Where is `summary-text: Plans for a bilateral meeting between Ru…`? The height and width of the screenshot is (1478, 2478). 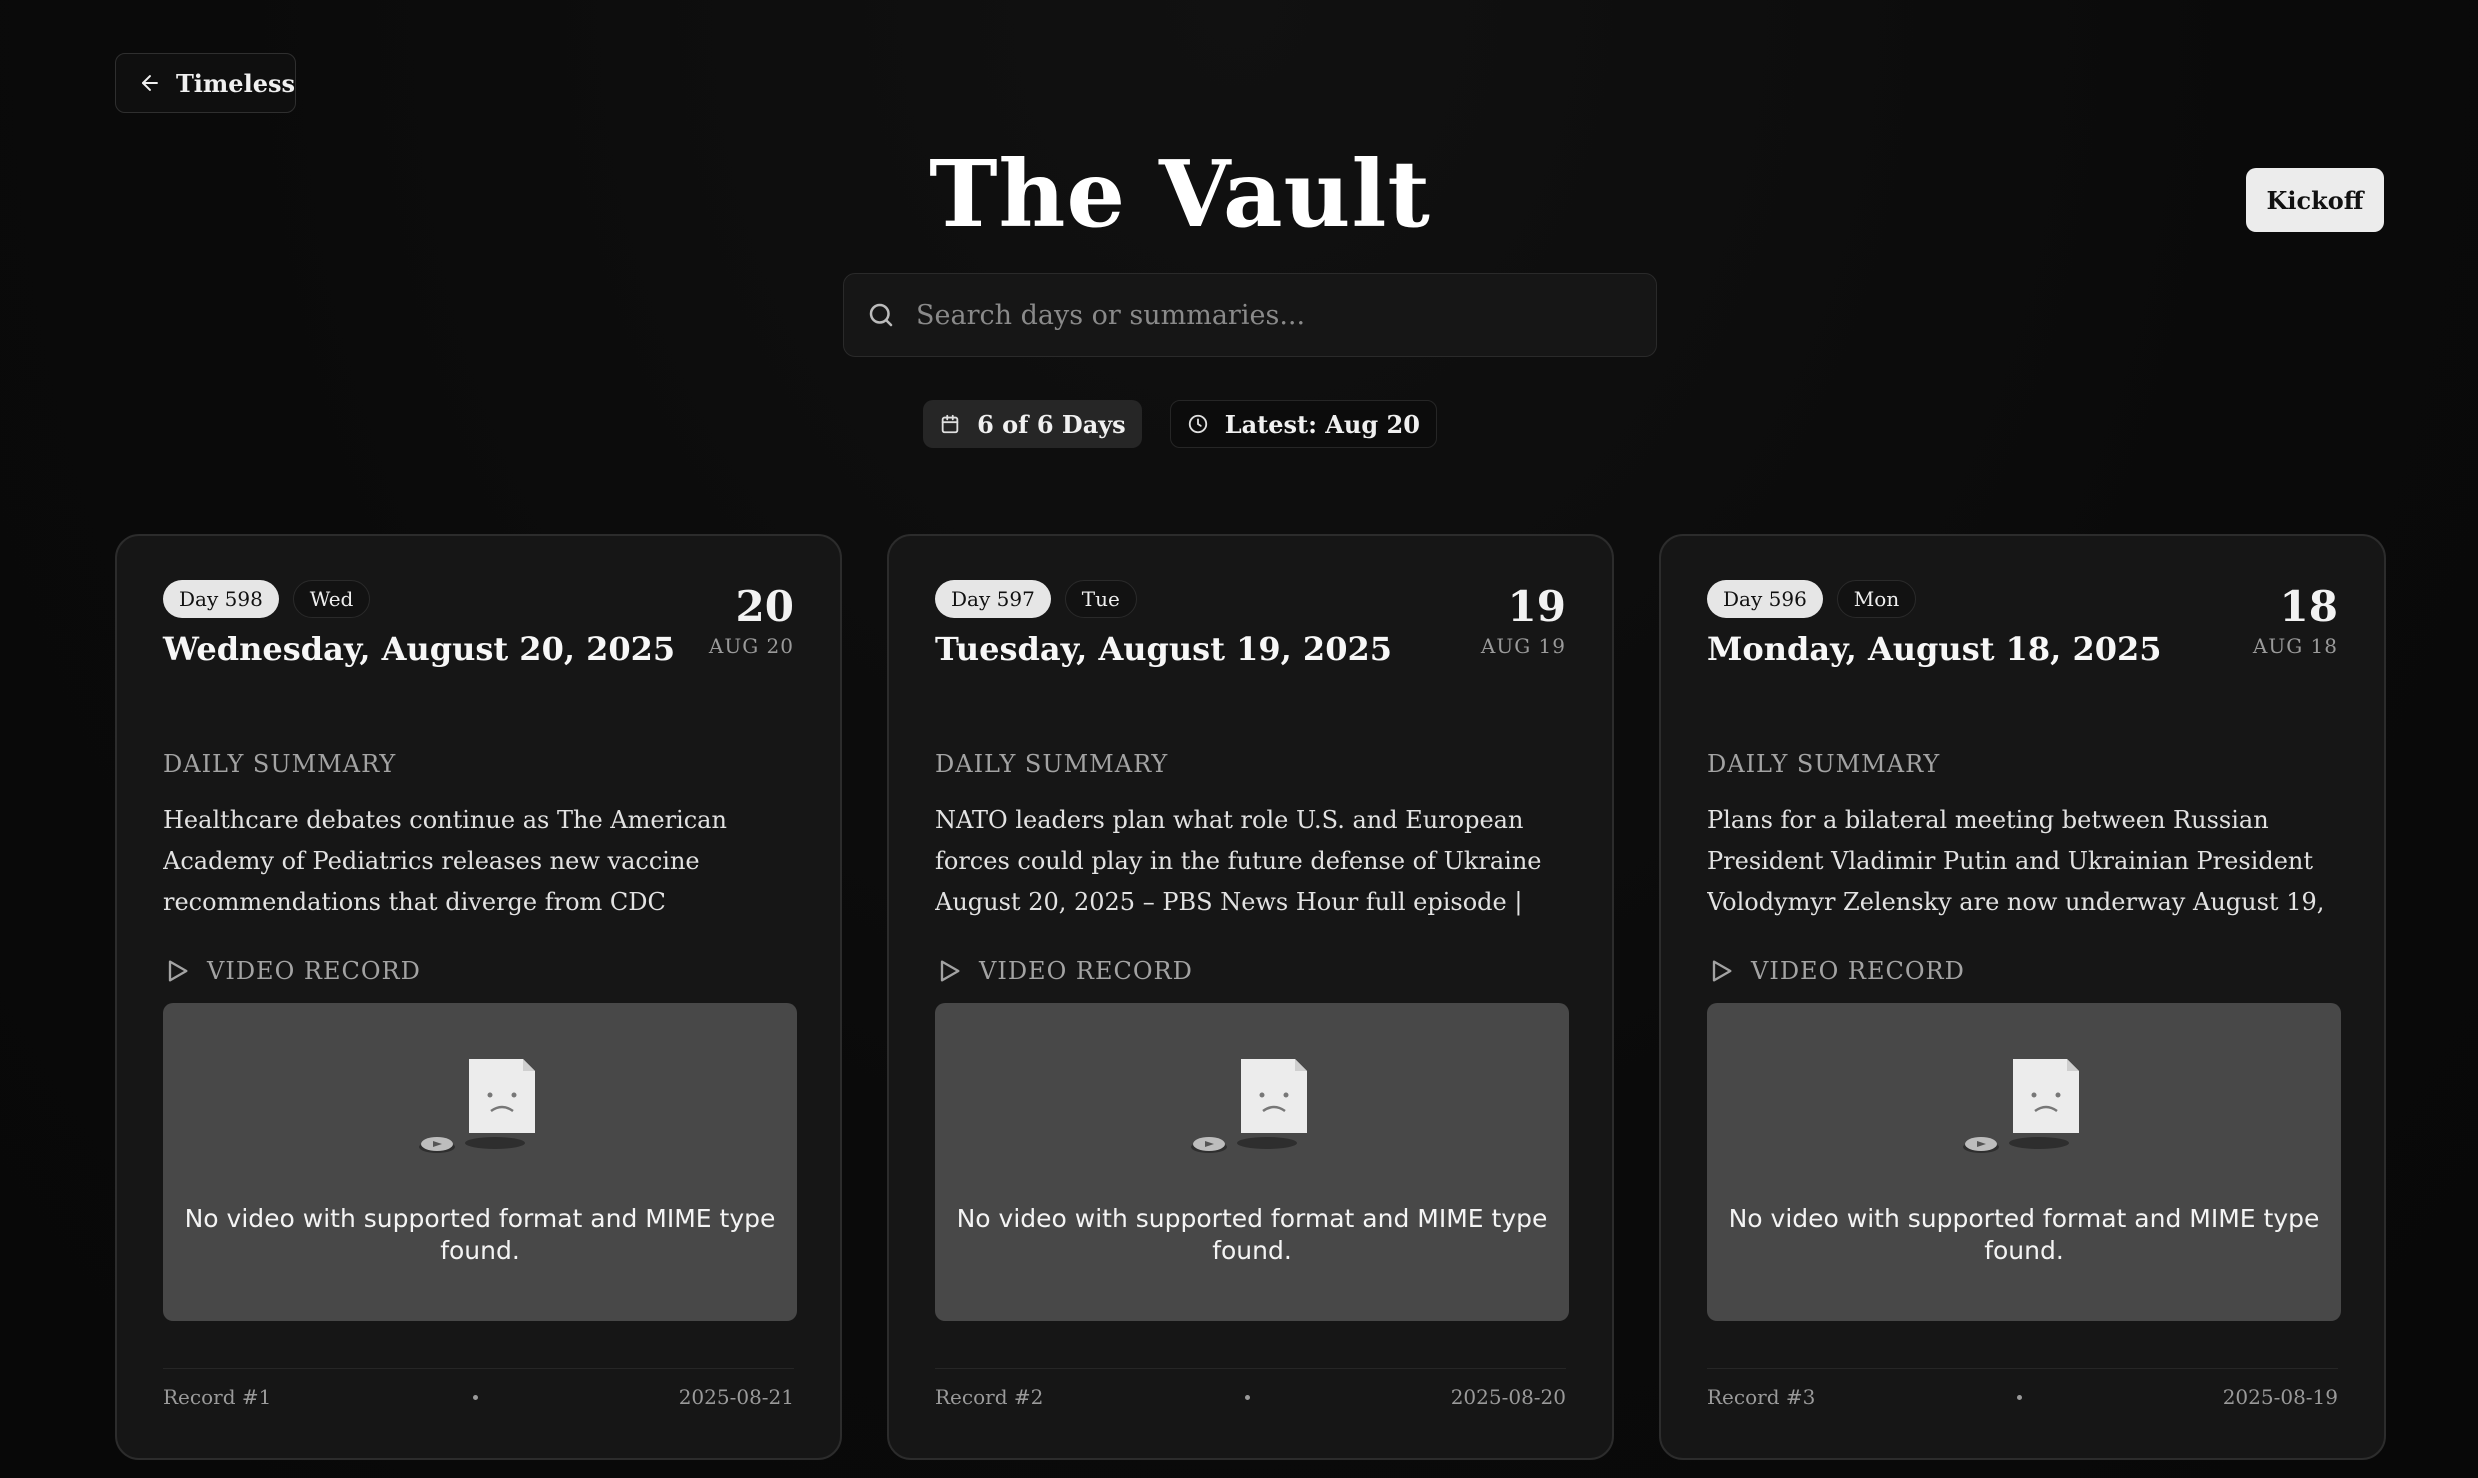 summary-text: Plans for a bilateral meeting between Ru… is located at coordinates (2016, 861).